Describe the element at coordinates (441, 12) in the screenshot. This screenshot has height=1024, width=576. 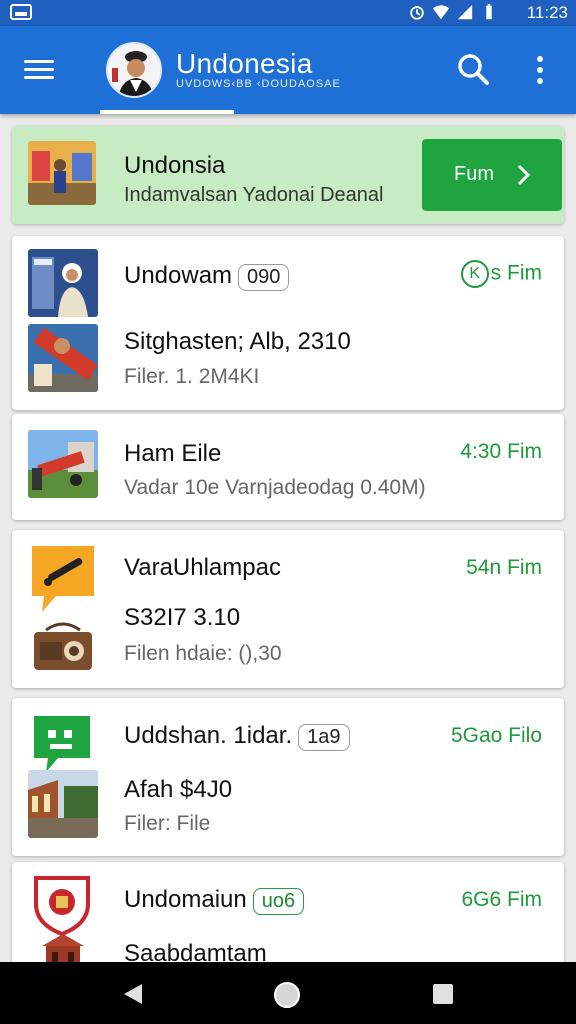
I see `wifi-icon` at that location.